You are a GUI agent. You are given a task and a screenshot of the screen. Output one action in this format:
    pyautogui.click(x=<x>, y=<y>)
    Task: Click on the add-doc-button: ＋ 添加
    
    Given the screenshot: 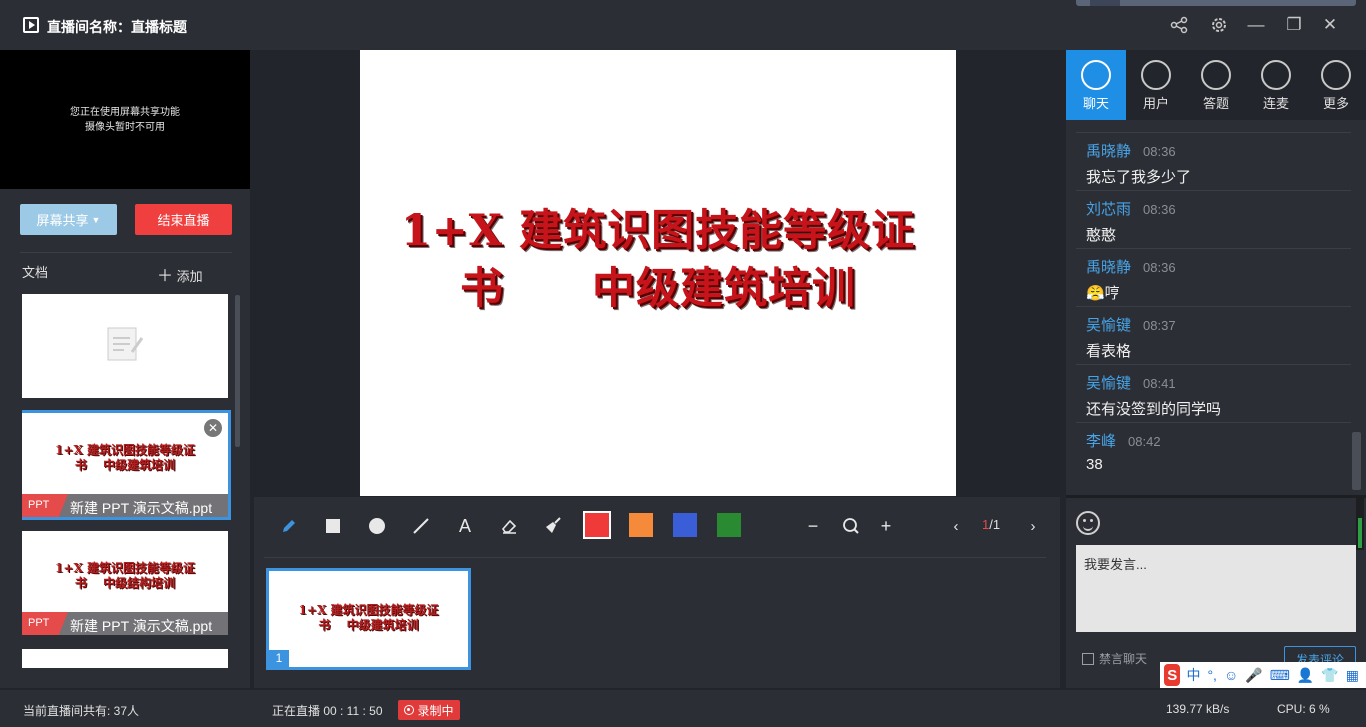 What is the action you would take?
    pyautogui.click(x=180, y=274)
    